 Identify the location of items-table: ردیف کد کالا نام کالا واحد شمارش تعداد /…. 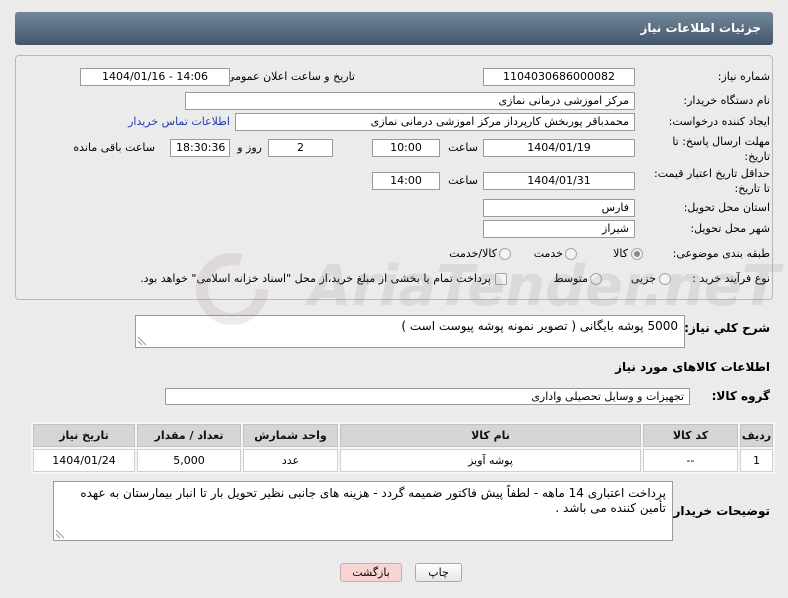
(403, 448).